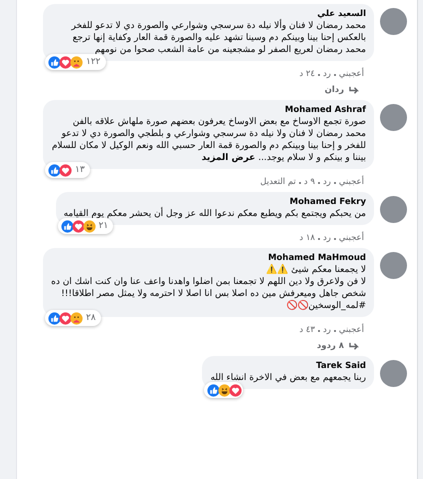 The width and height of the screenshot is (423, 479). Describe the element at coordinates (208, 110) in the screenshot. I see `author-name: Mohamed Ashraf` at that location.